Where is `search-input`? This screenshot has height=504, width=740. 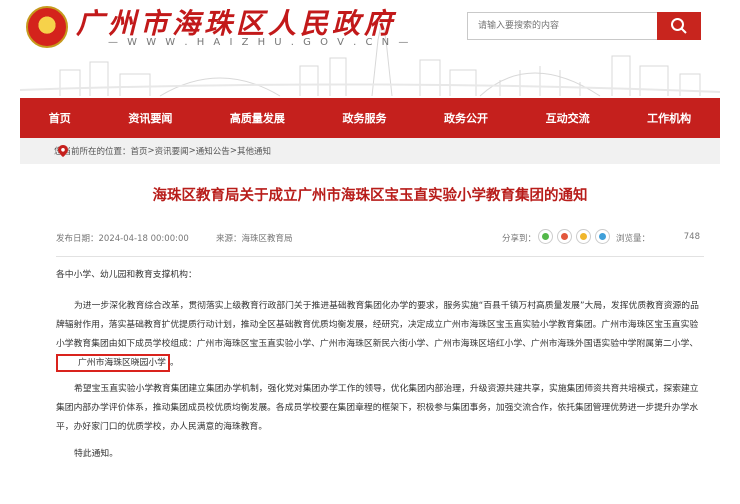 search-input is located at coordinates (563, 26).